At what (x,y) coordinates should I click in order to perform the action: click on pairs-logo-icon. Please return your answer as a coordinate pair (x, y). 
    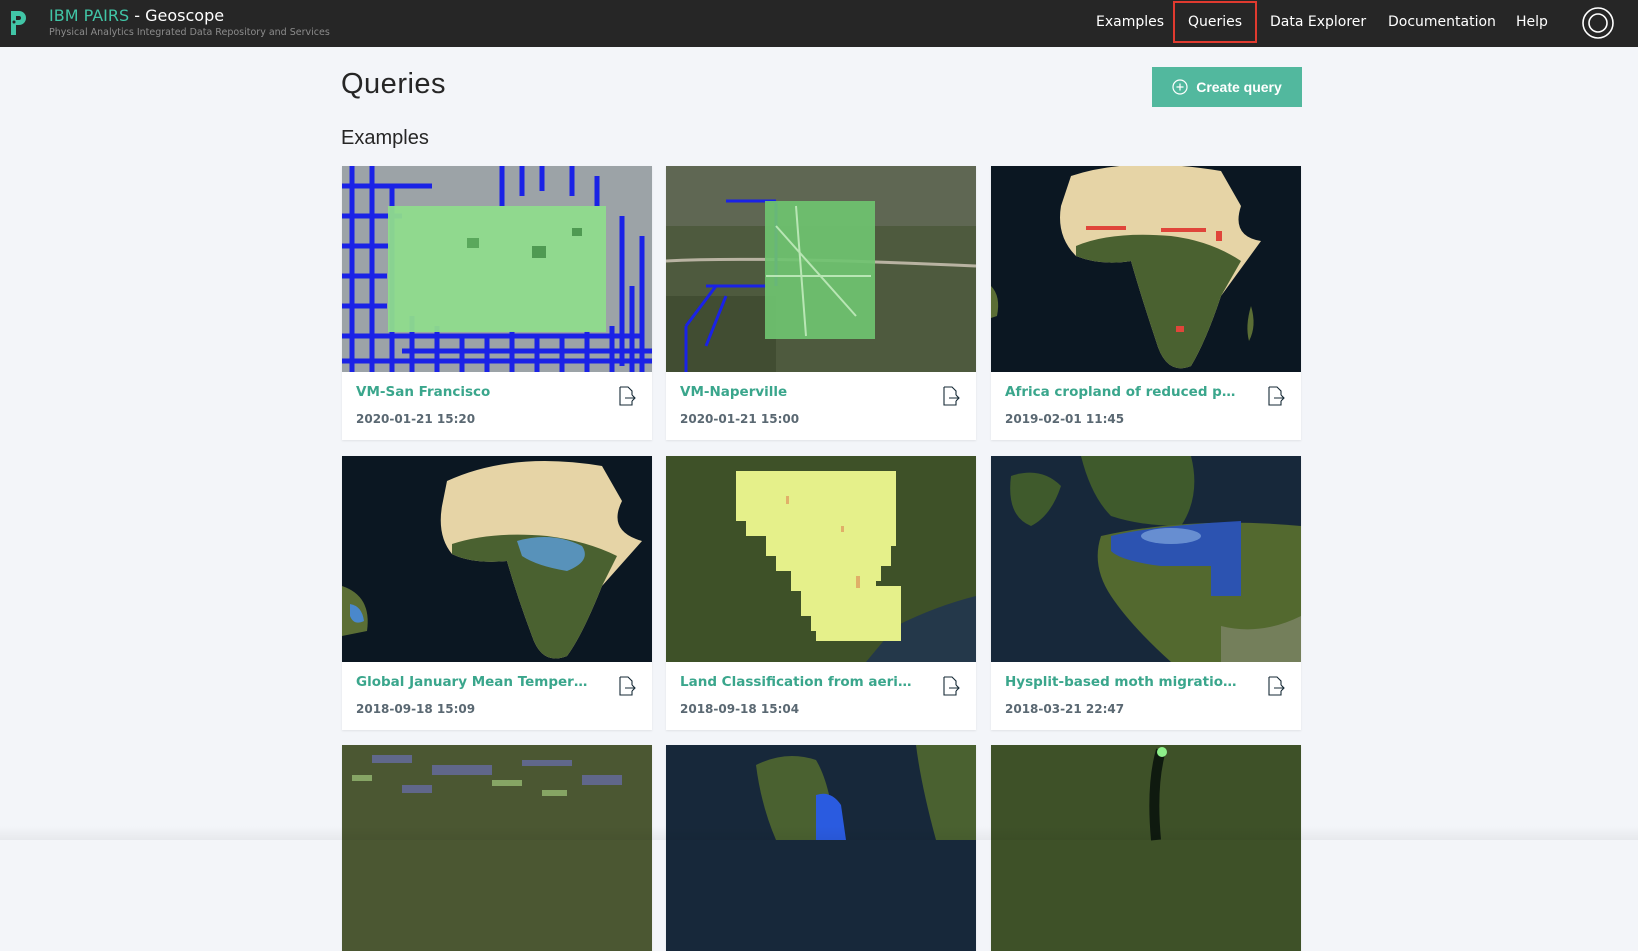
    Looking at the image, I should click on (19, 23).